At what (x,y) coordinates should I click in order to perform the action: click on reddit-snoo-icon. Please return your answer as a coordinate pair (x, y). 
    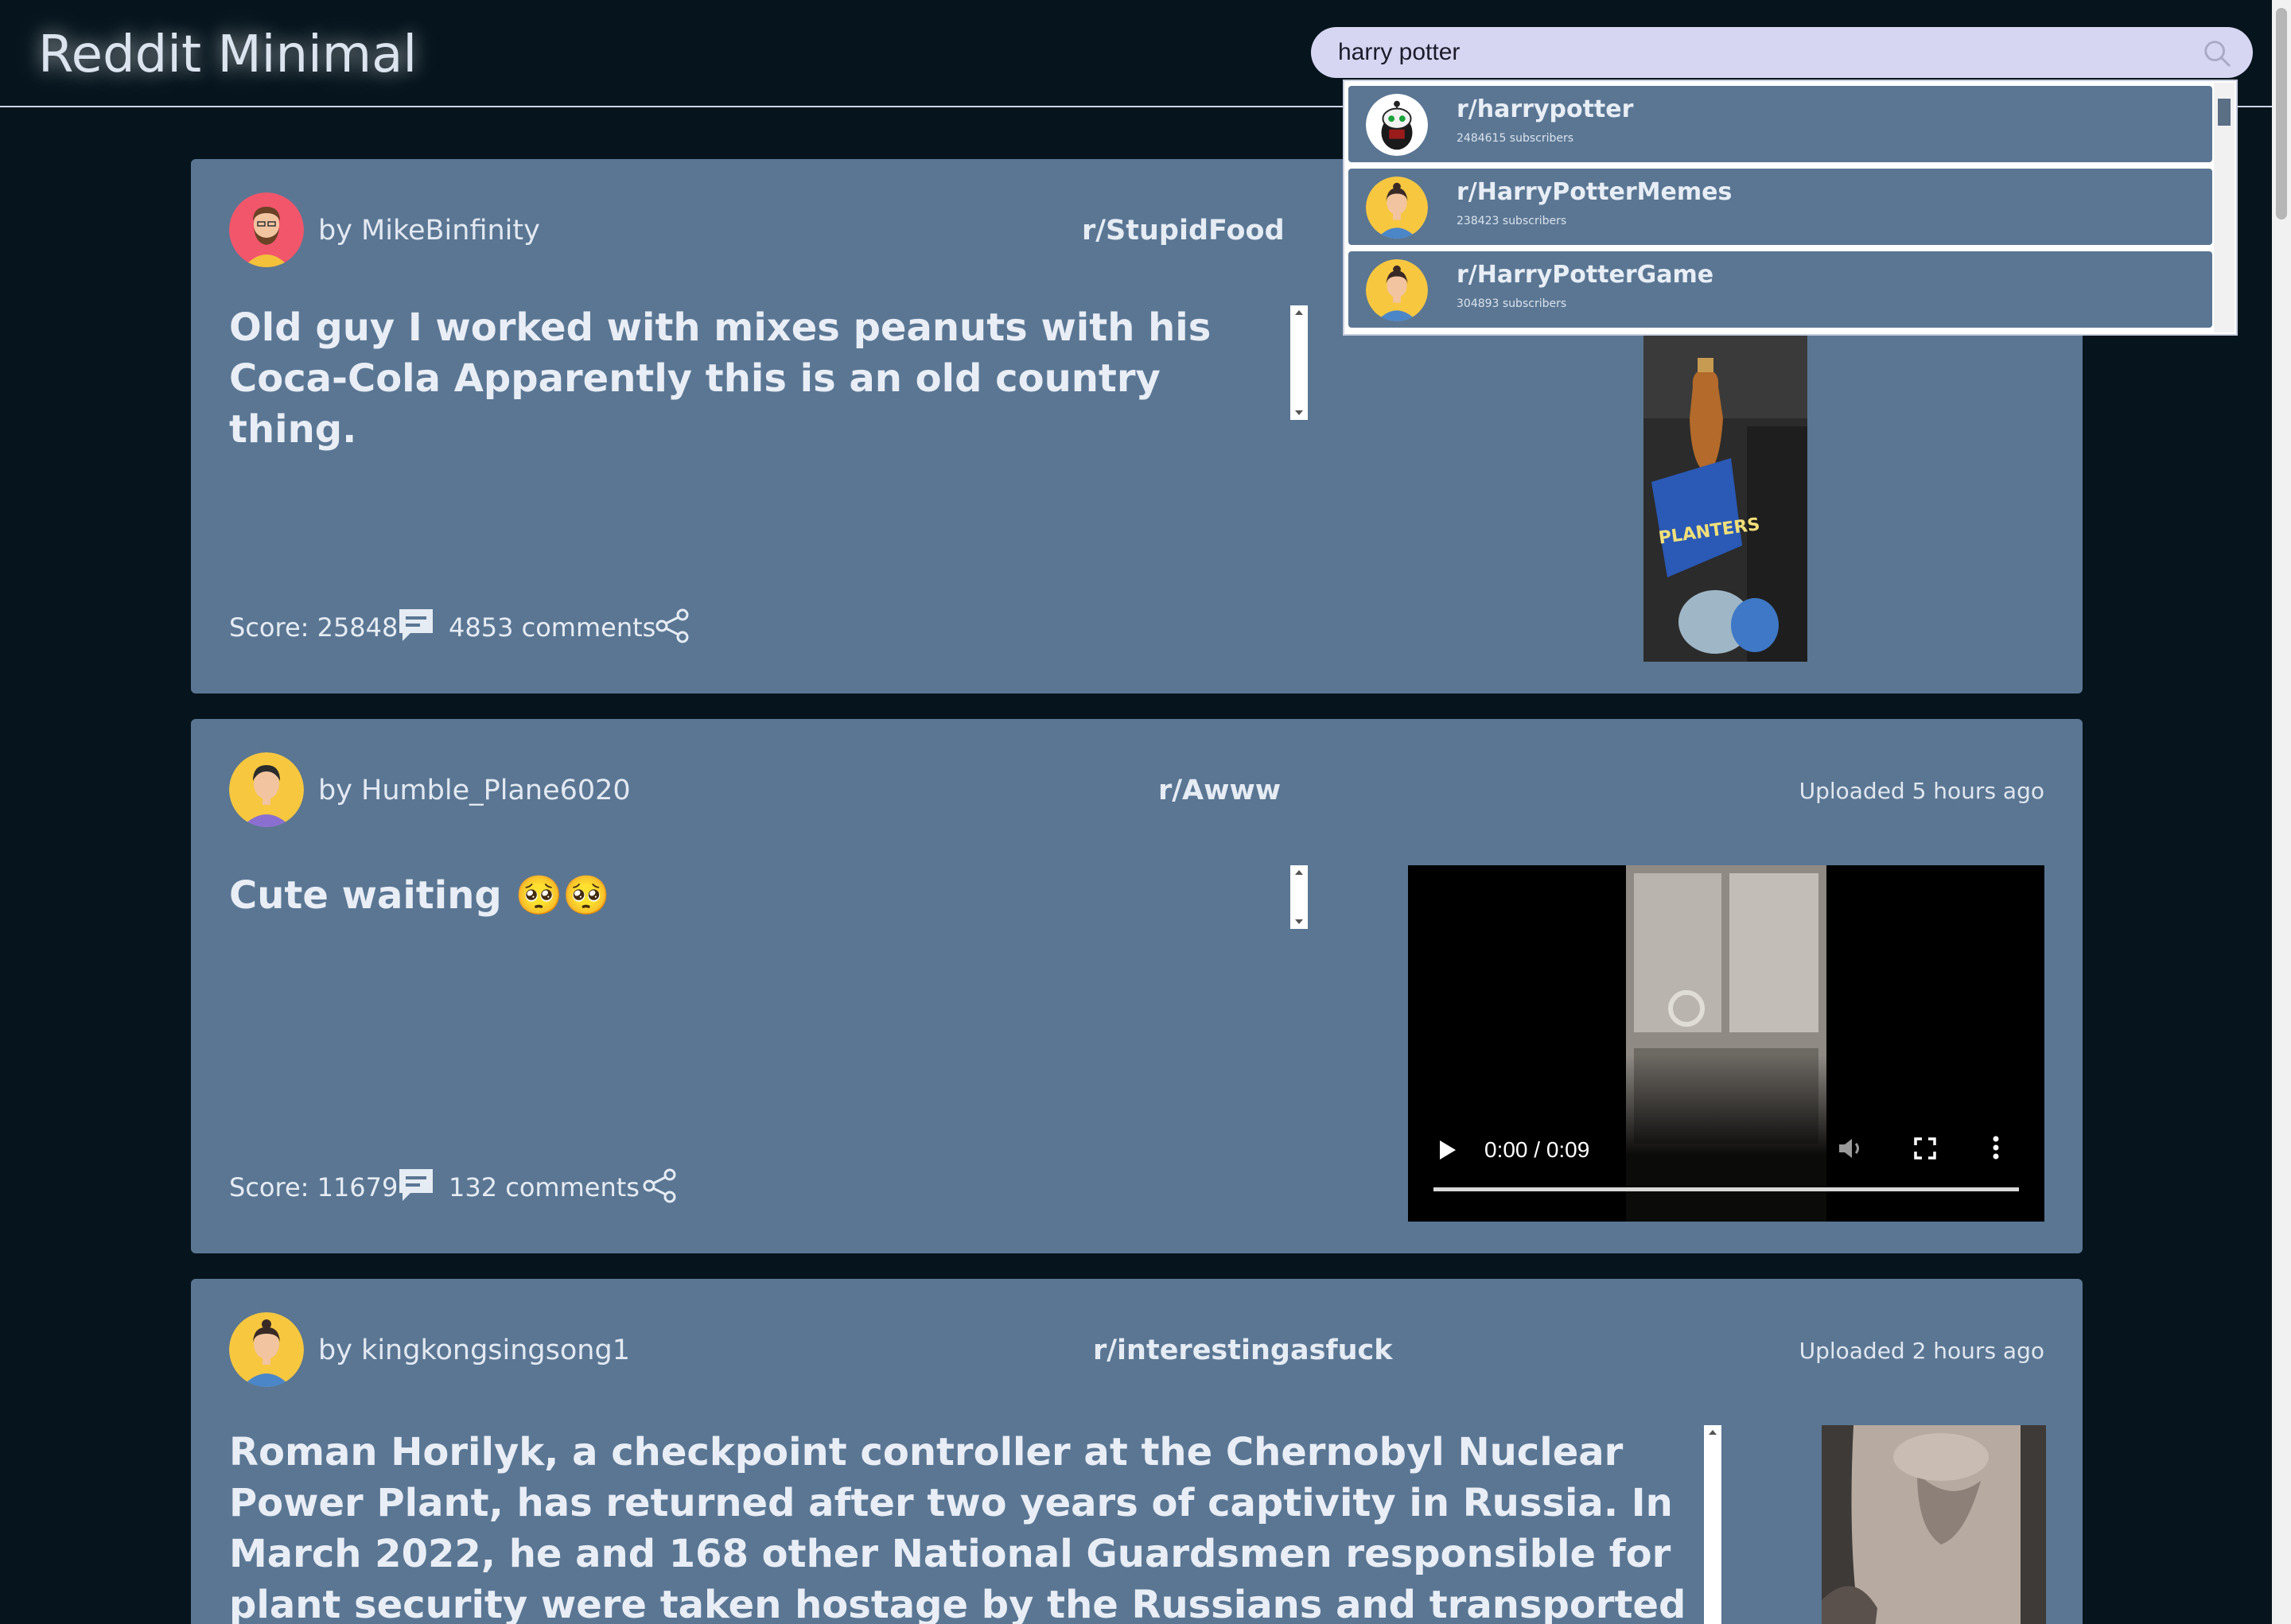
    Looking at the image, I should click on (1397, 125).